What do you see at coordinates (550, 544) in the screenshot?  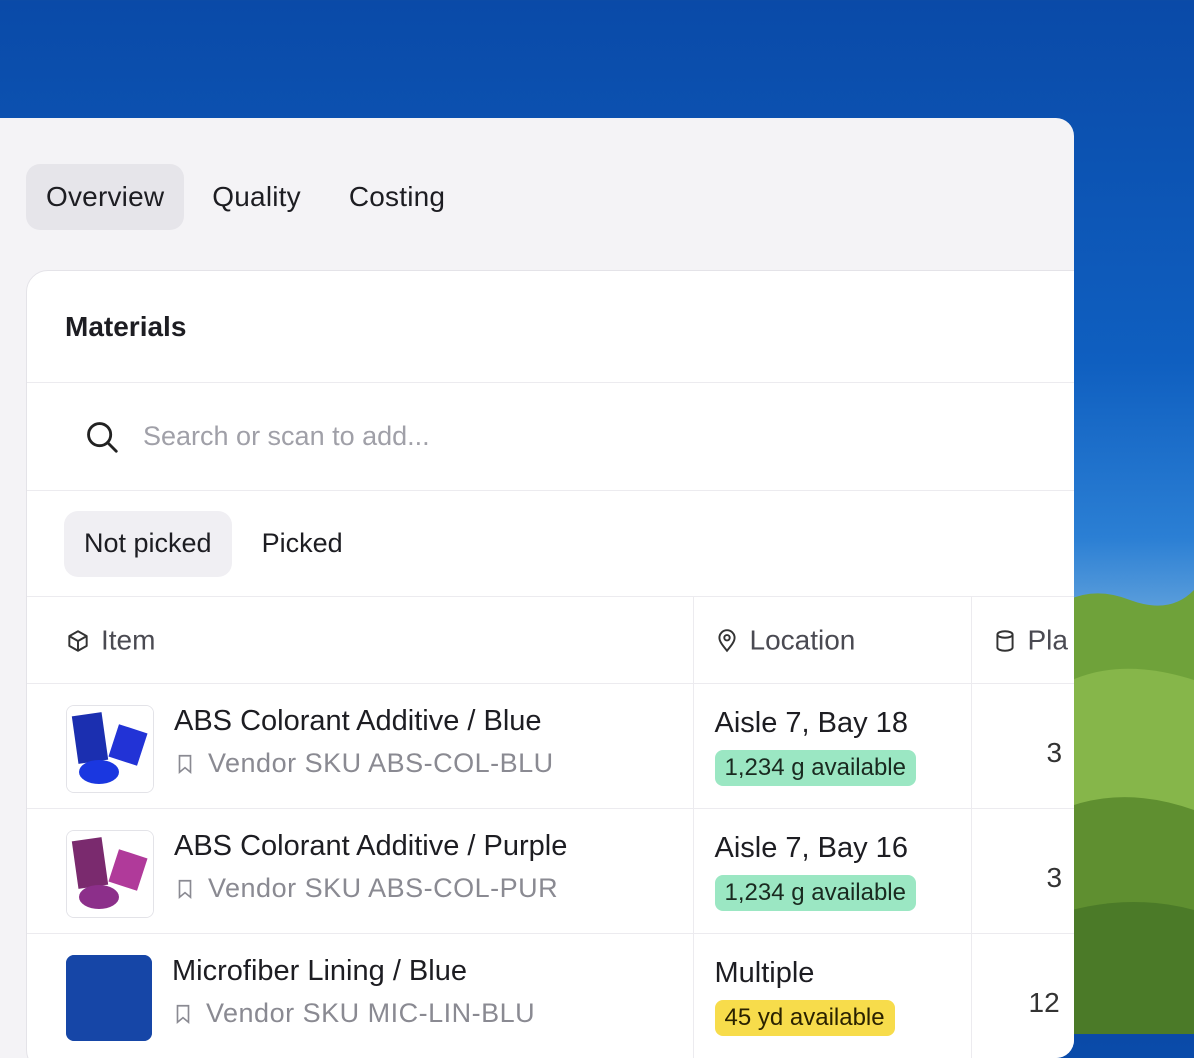 I see `pick-filter-bar: Not picked Picked` at bounding box center [550, 544].